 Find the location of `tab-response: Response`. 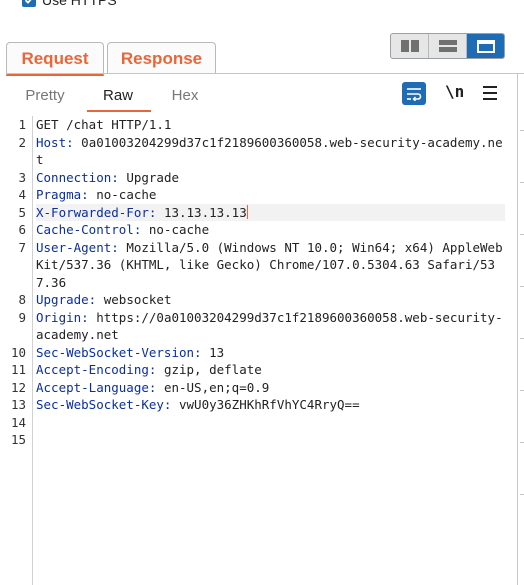

tab-response: Response is located at coordinates (161, 58).